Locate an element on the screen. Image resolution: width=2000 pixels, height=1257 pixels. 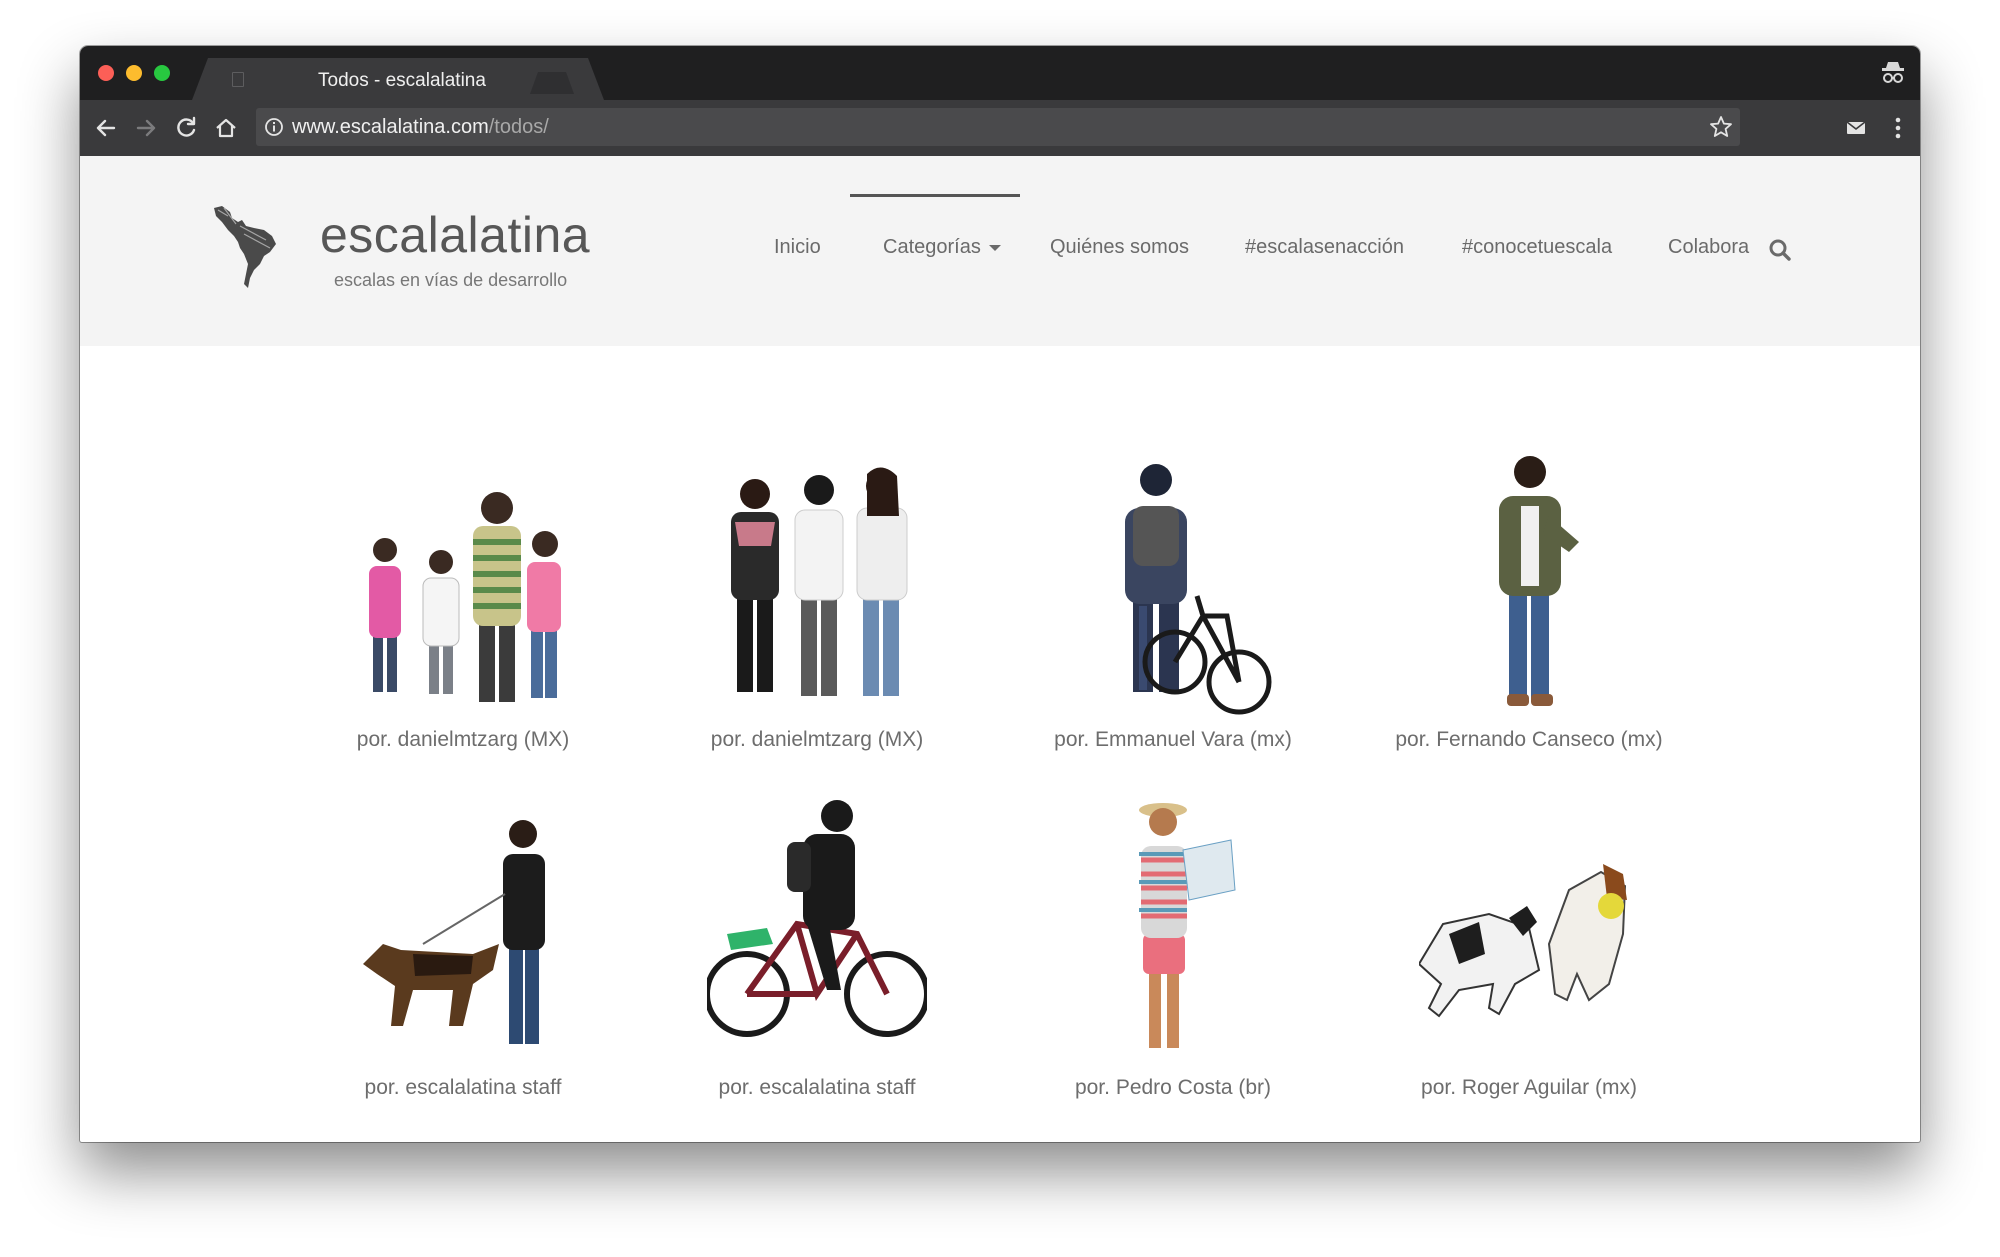
nav-item-escalasenaccion: #escalasenacción is located at coordinates (1324, 247).